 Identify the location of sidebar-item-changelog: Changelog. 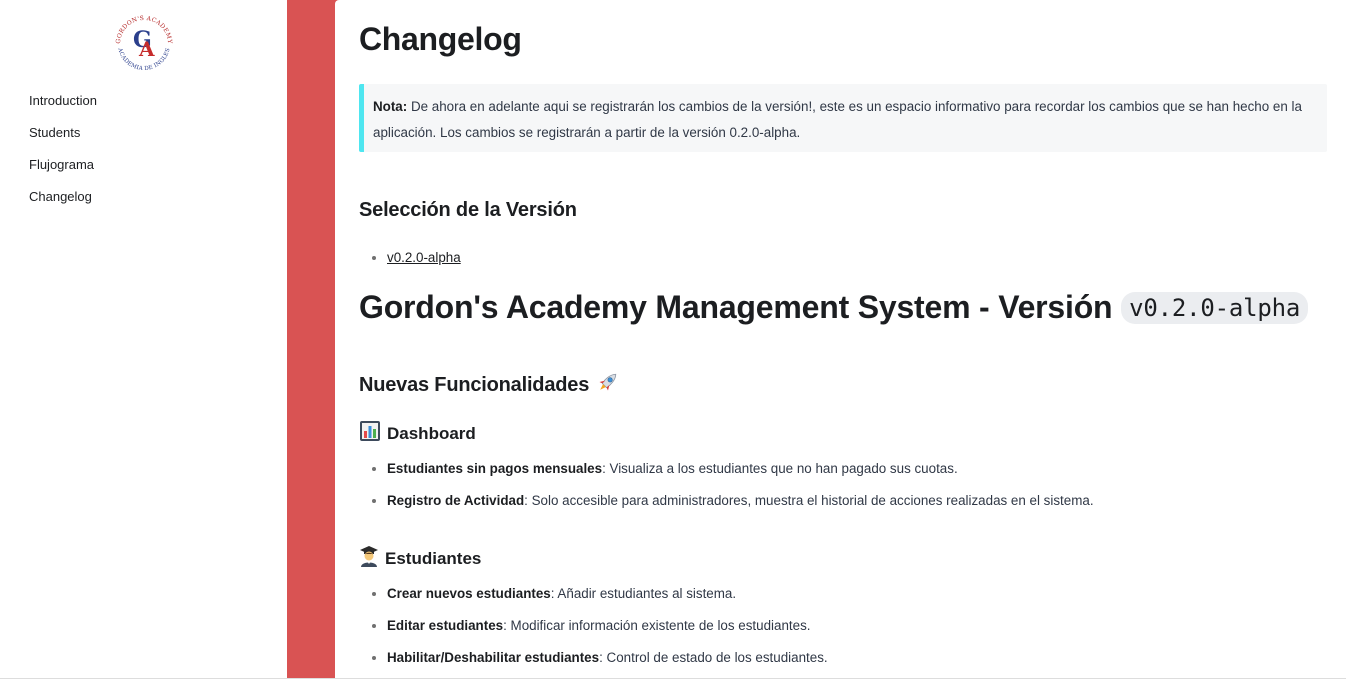
(63, 204).